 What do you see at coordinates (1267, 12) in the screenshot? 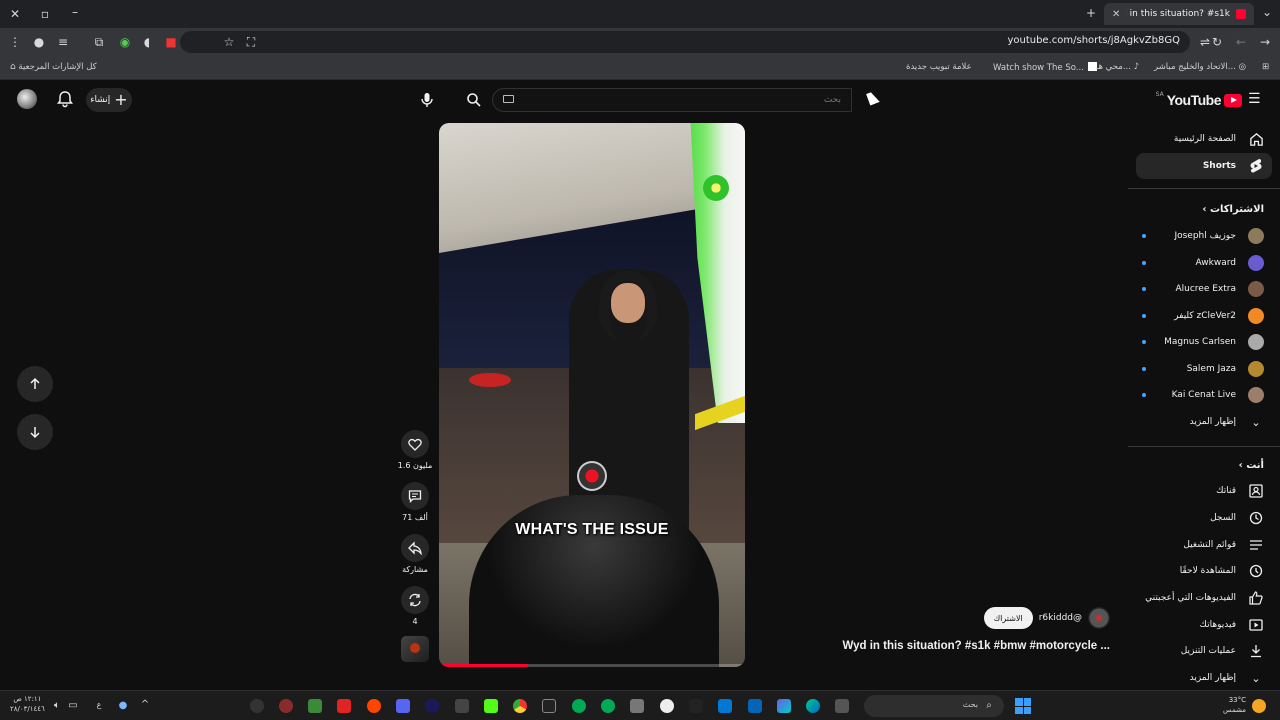
I see `tab-search-icon: ⌄` at bounding box center [1267, 12].